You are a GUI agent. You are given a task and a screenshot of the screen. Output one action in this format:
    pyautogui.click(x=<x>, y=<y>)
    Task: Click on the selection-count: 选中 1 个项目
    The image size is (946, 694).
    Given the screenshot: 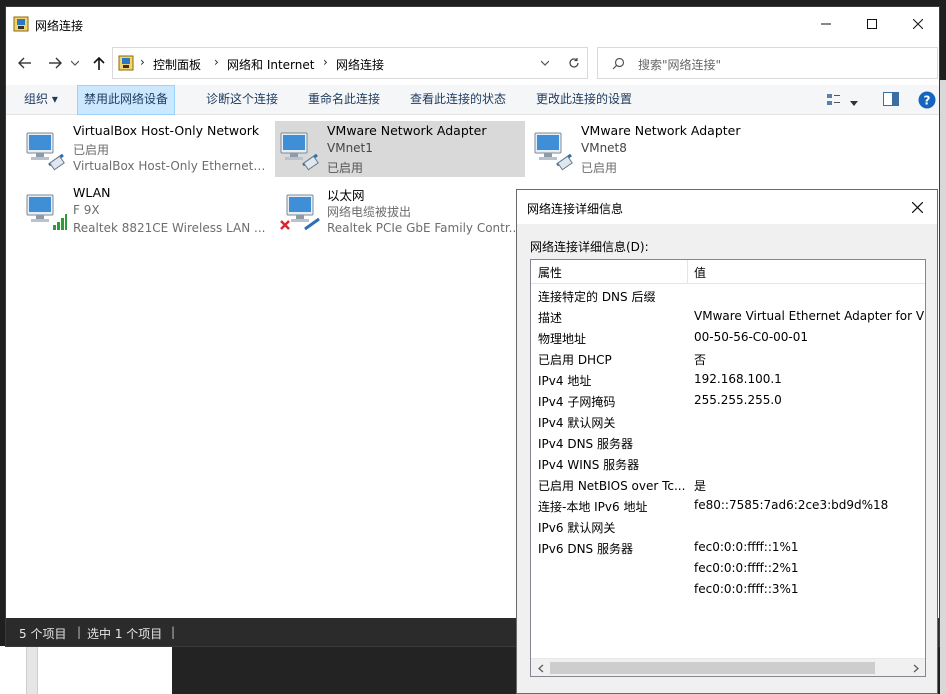 What is the action you would take?
    pyautogui.click(x=125, y=634)
    